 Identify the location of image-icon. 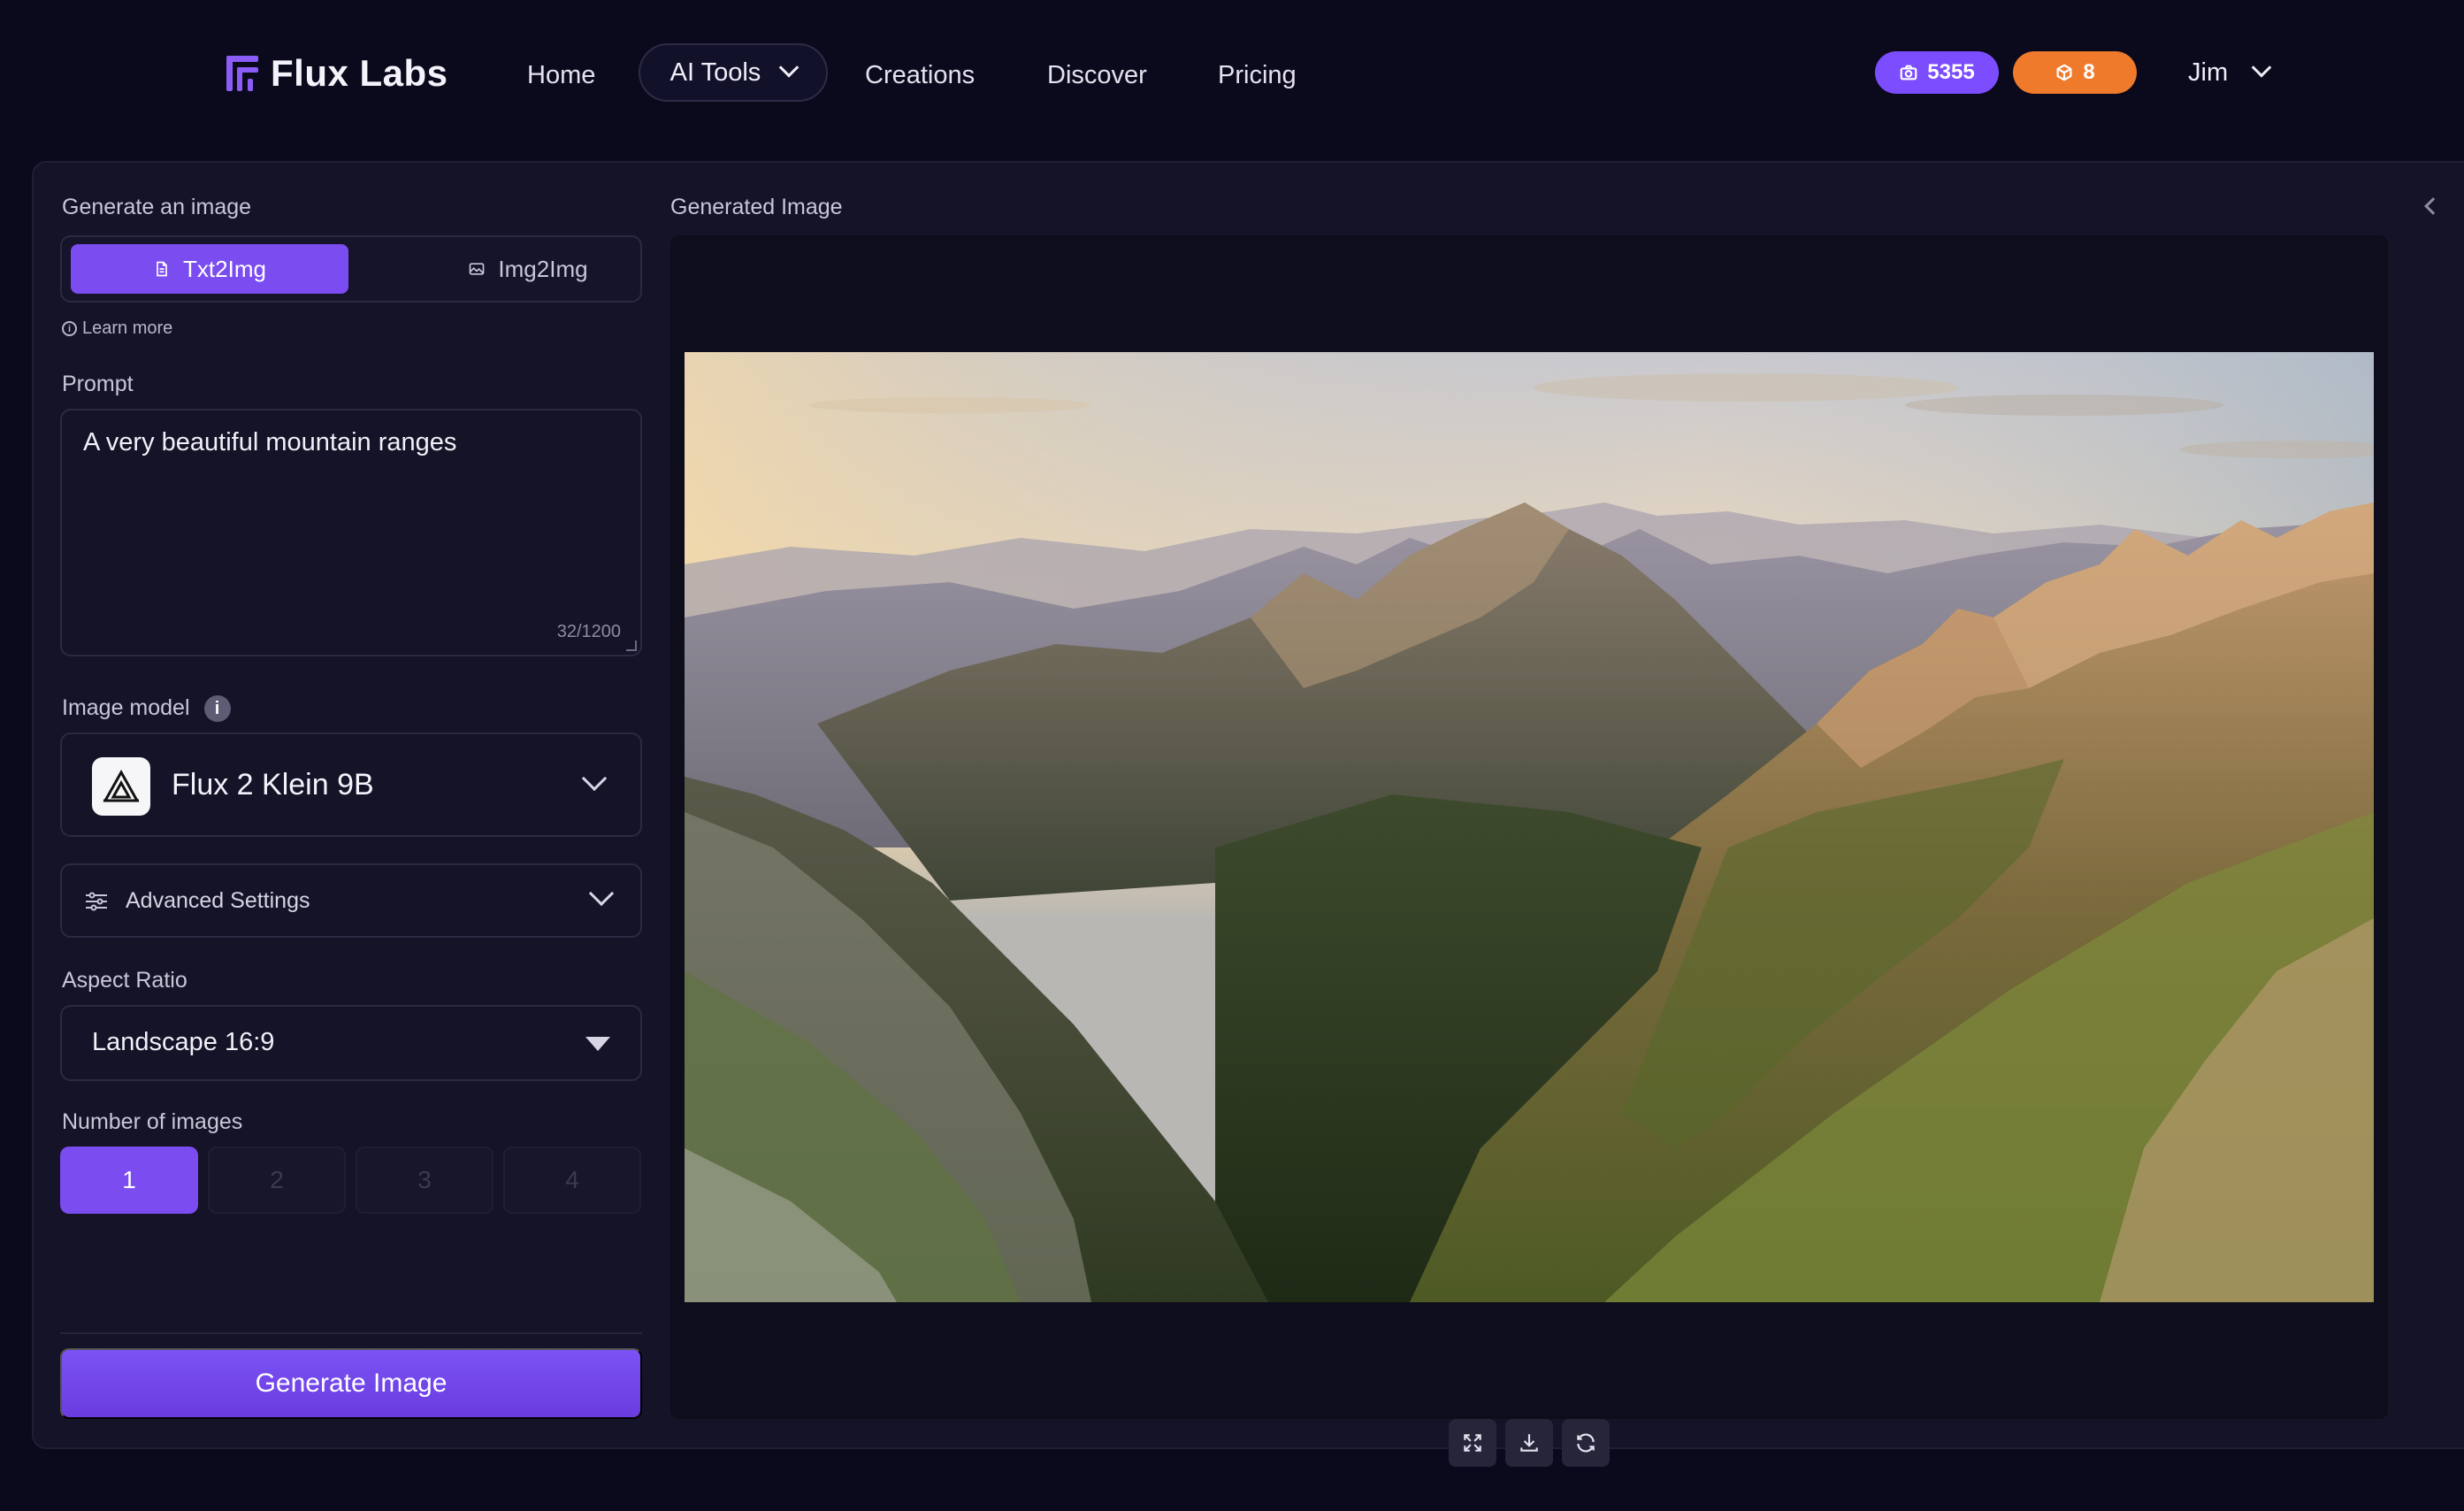
(477, 269).